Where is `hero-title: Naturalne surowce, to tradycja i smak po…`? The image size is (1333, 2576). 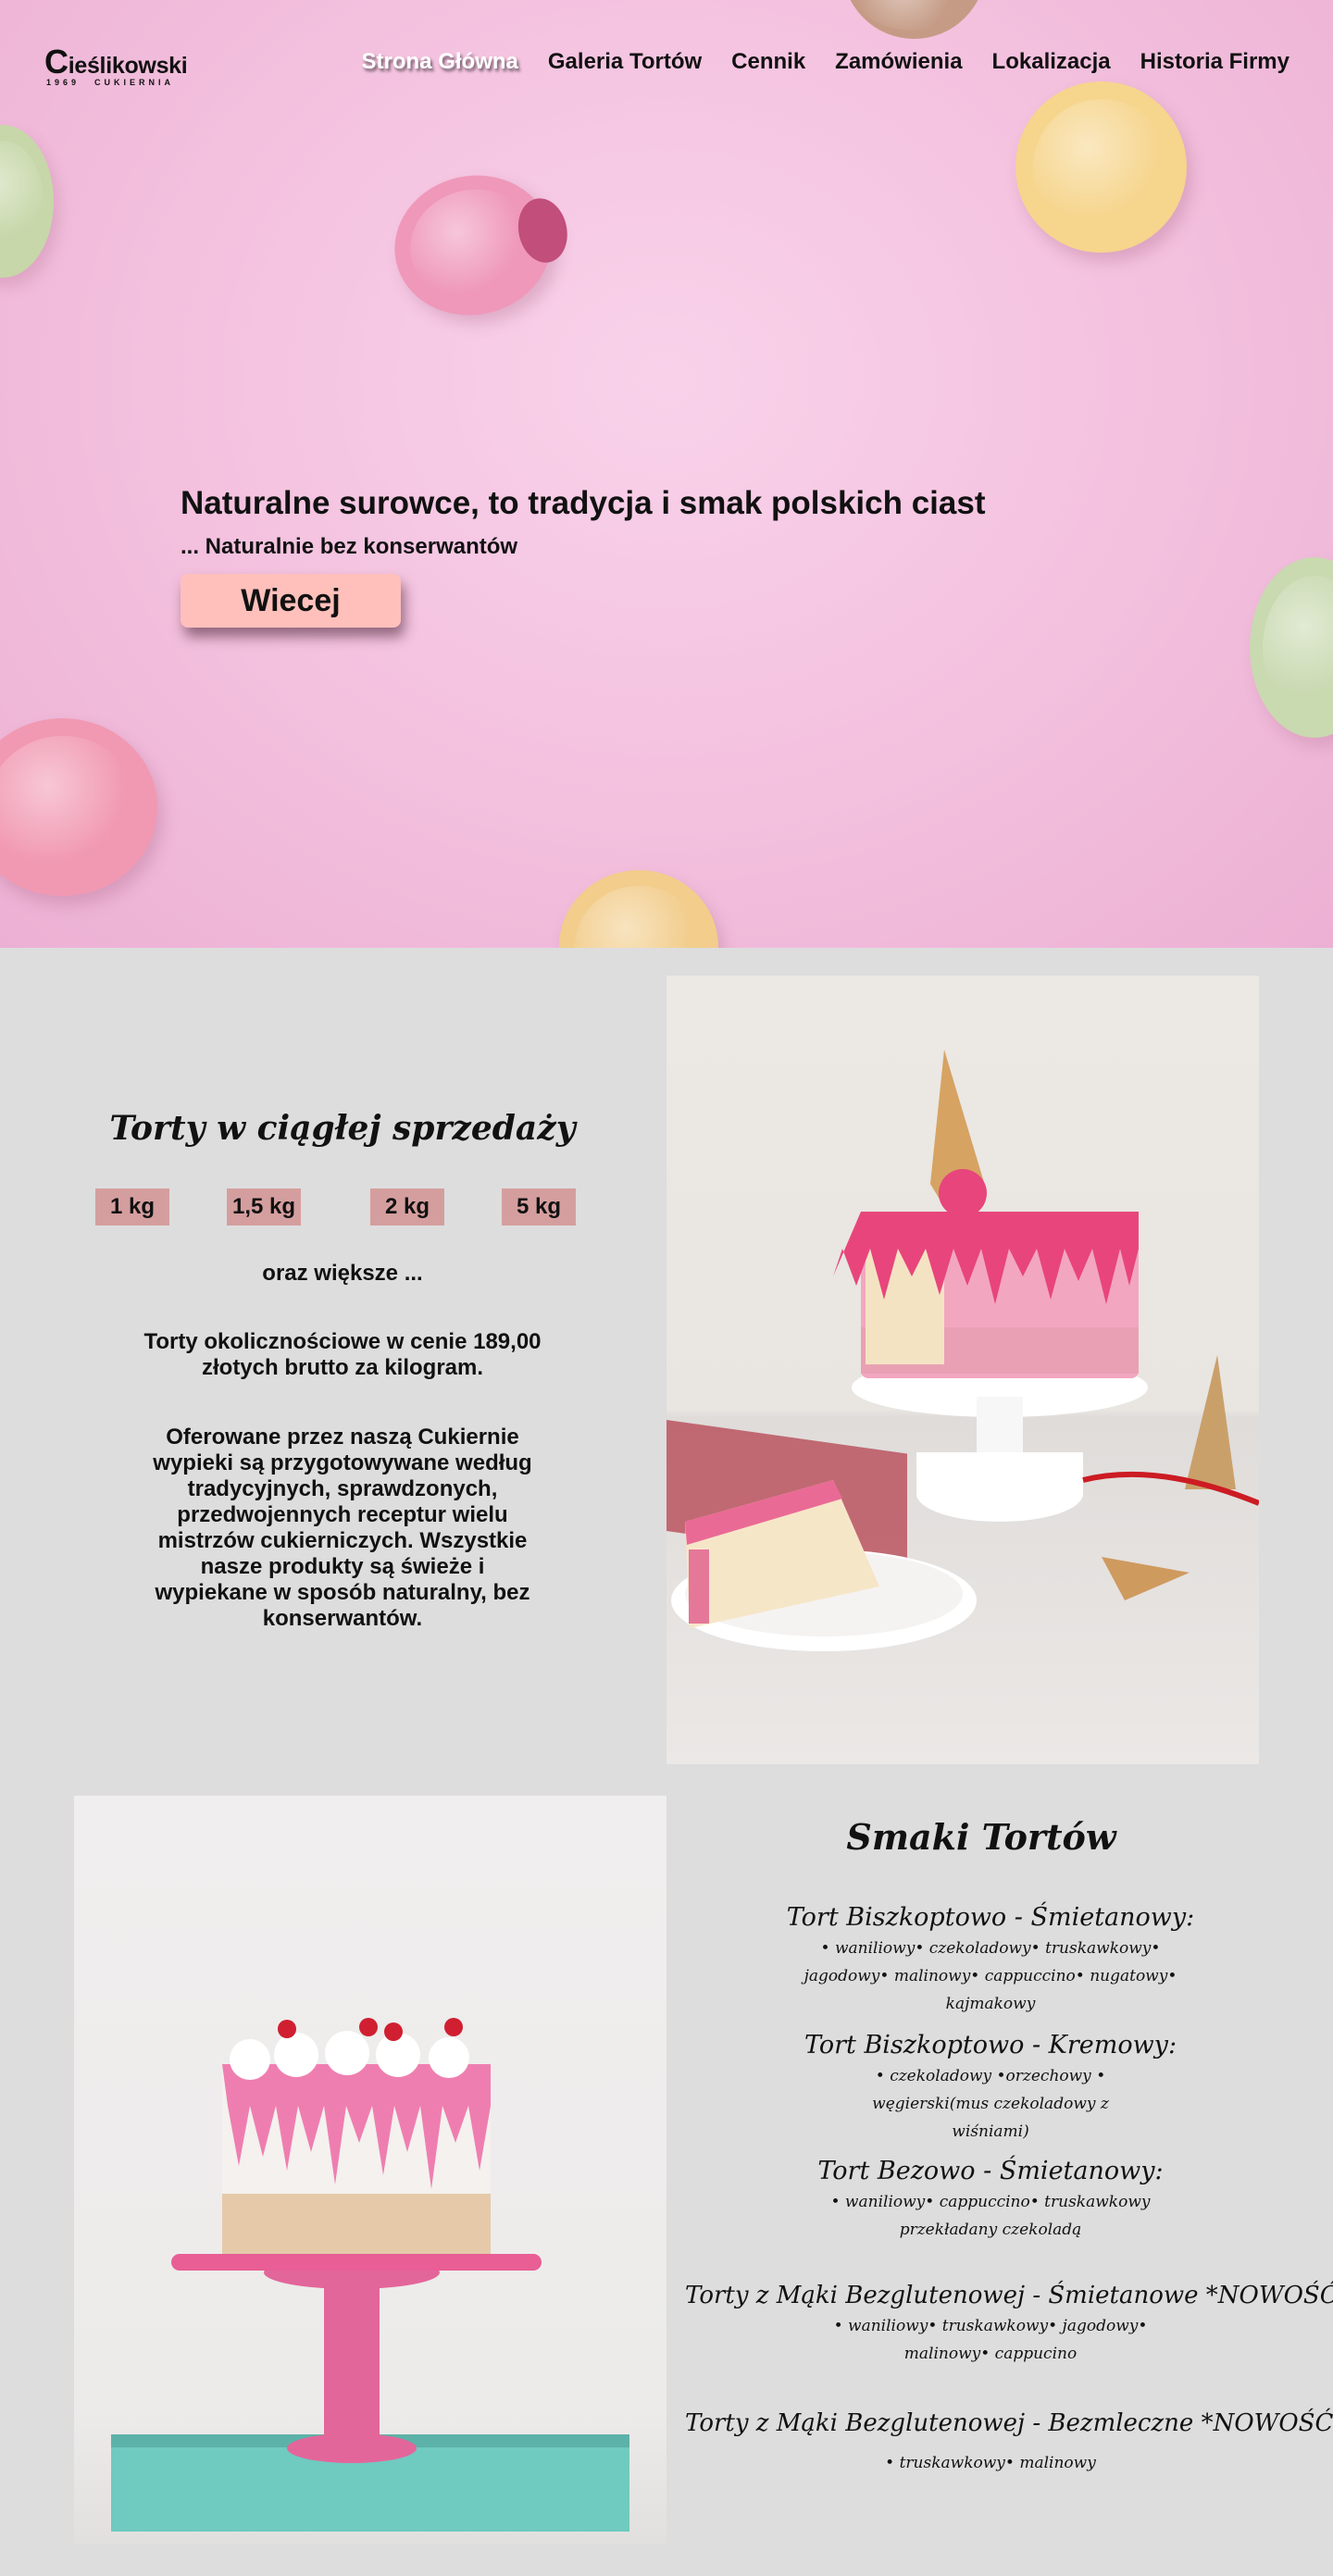
hero-title: Naturalne surowce, to tradycja i smak po… is located at coordinates (583, 503).